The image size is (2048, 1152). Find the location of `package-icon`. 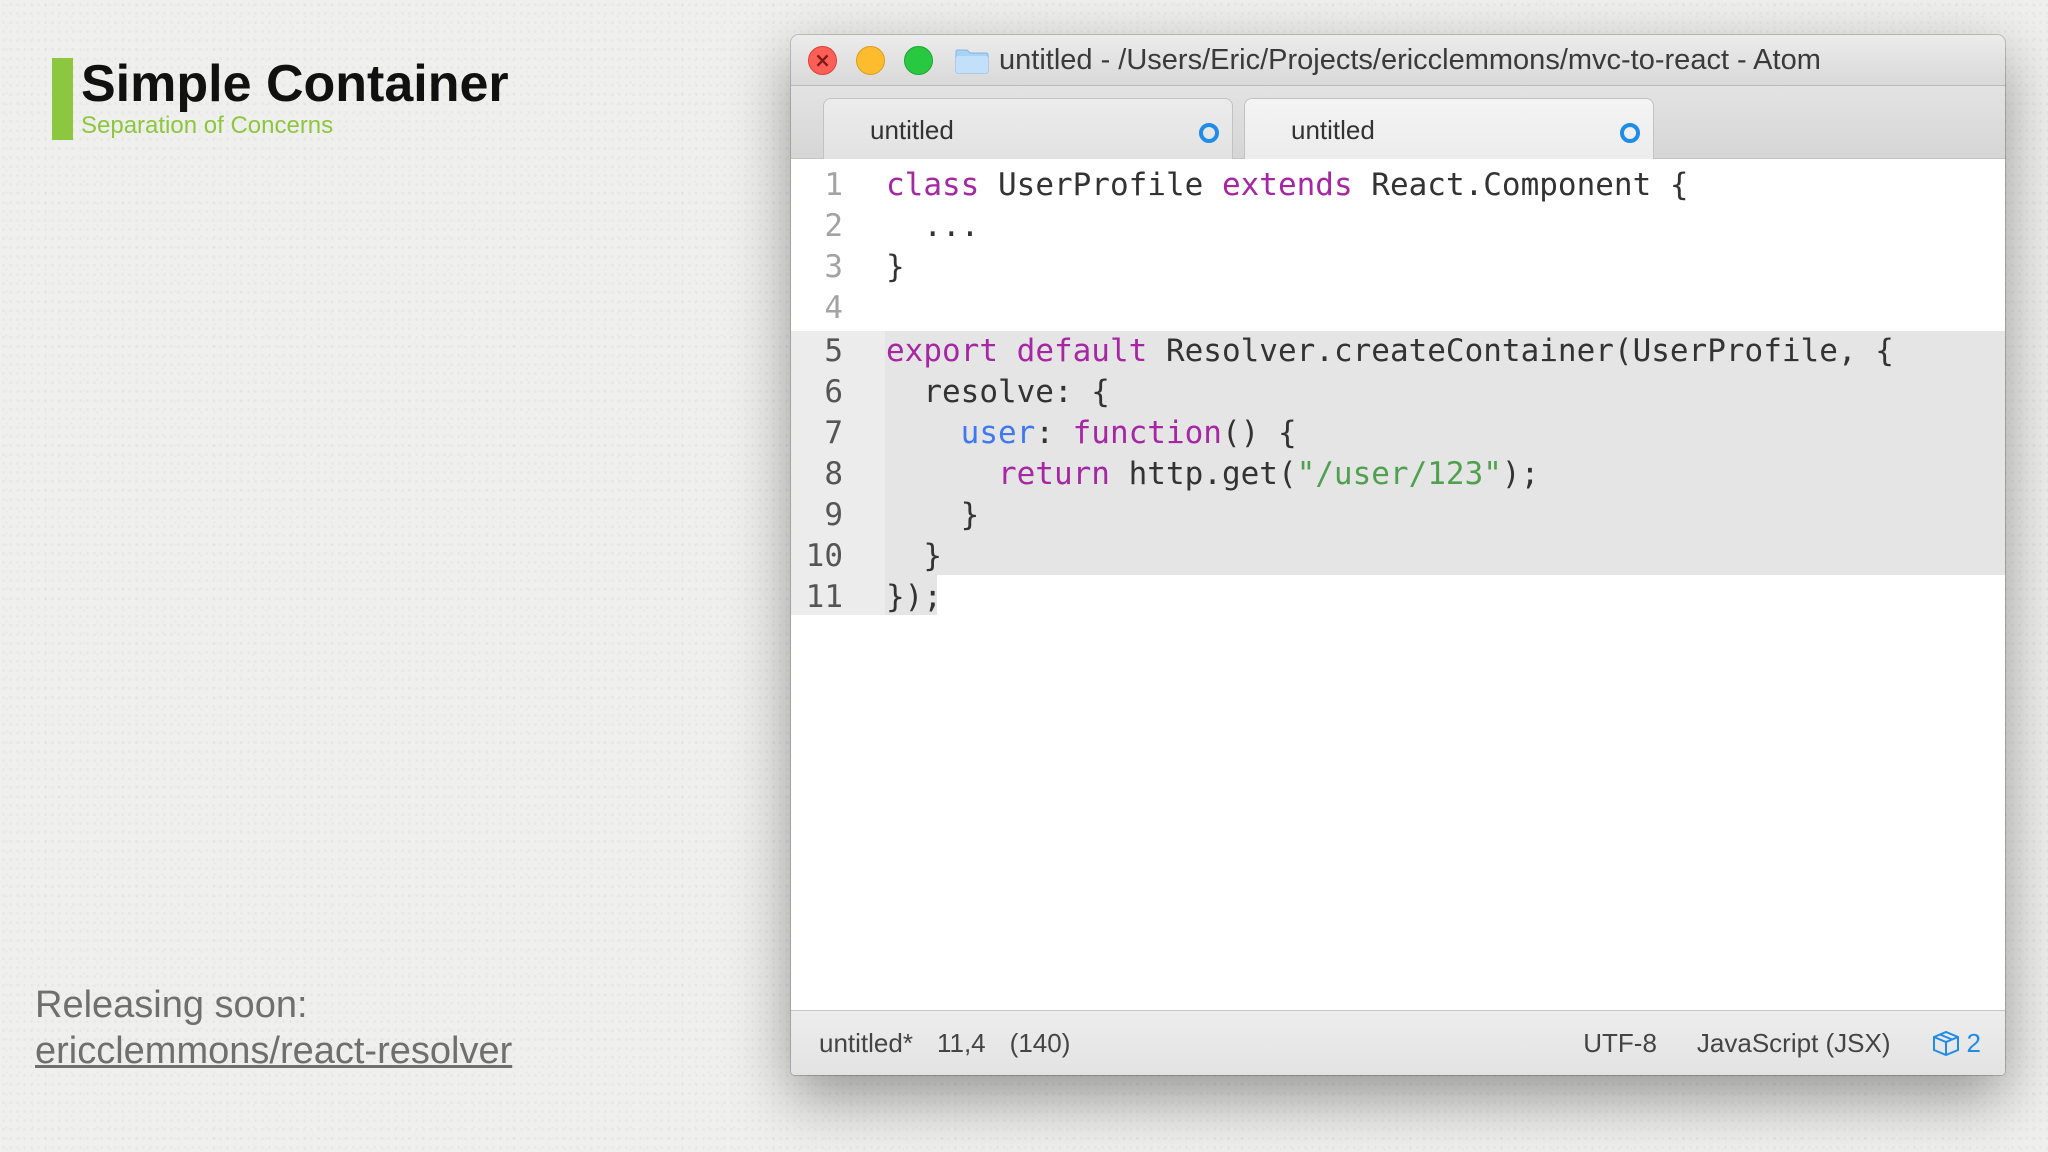

package-icon is located at coordinates (1945, 1043).